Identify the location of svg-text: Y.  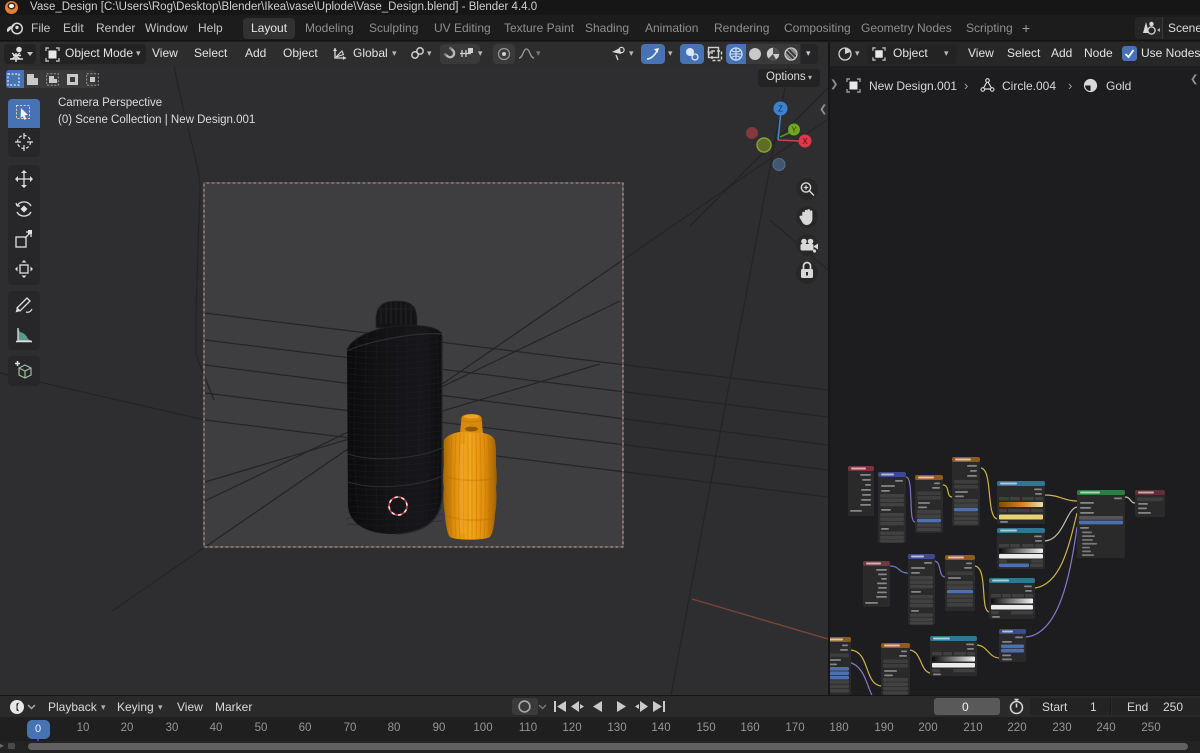
(794, 130).